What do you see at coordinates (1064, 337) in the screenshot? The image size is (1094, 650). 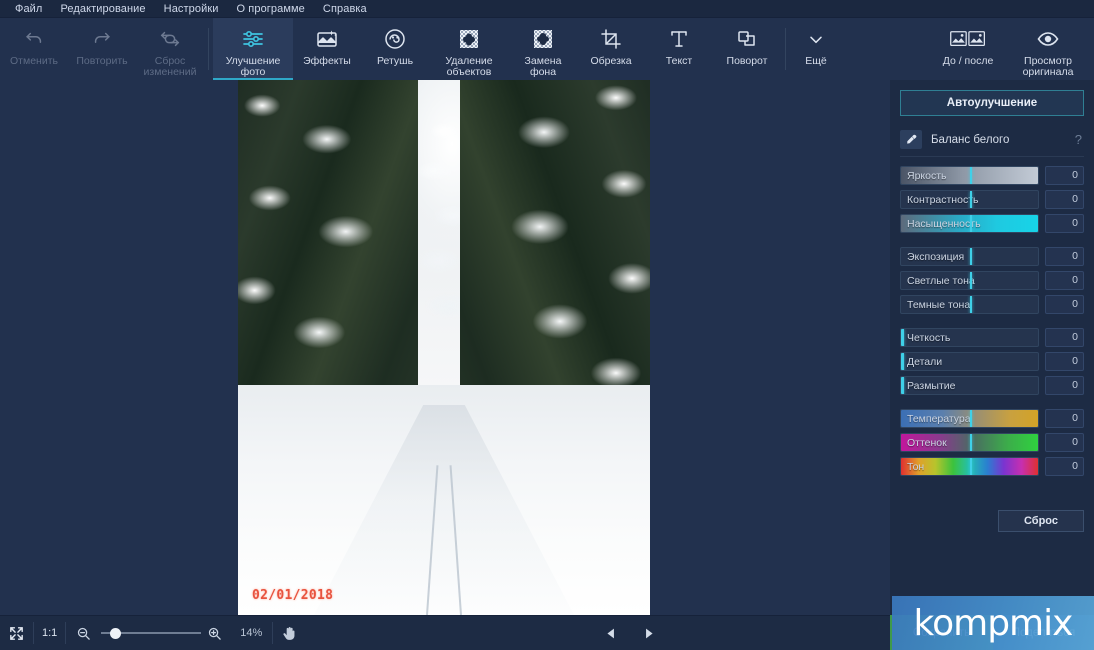 I see `slider-value-clarity: 0` at bounding box center [1064, 337].